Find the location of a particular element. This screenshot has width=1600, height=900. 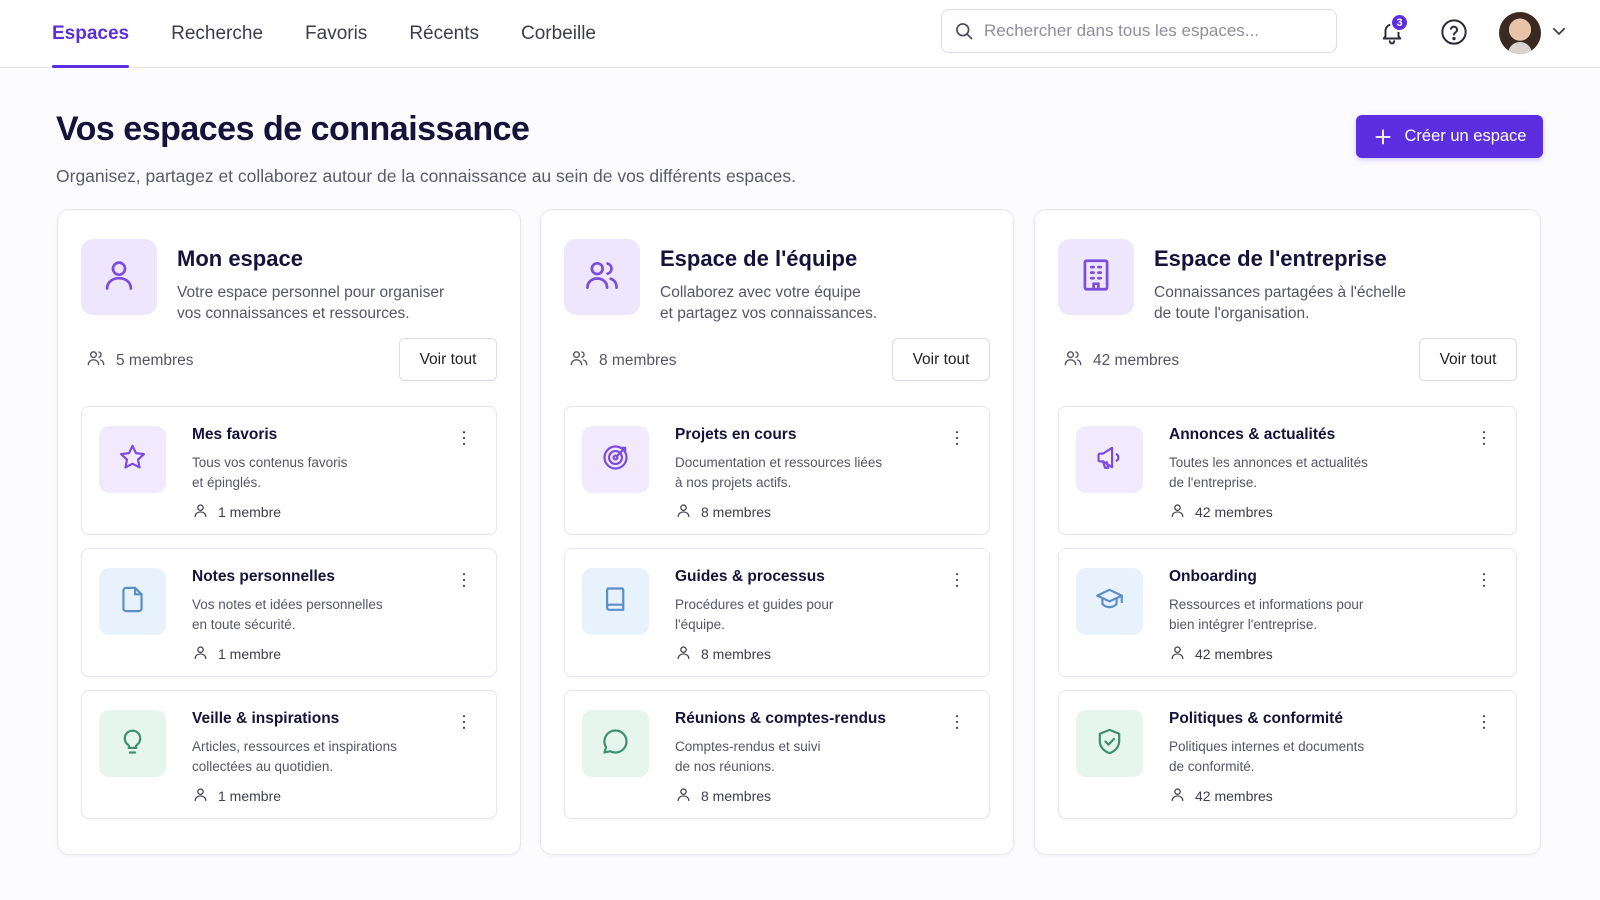

sub-space-member-count-label: 1 membre is located at coordinates (250, 654).